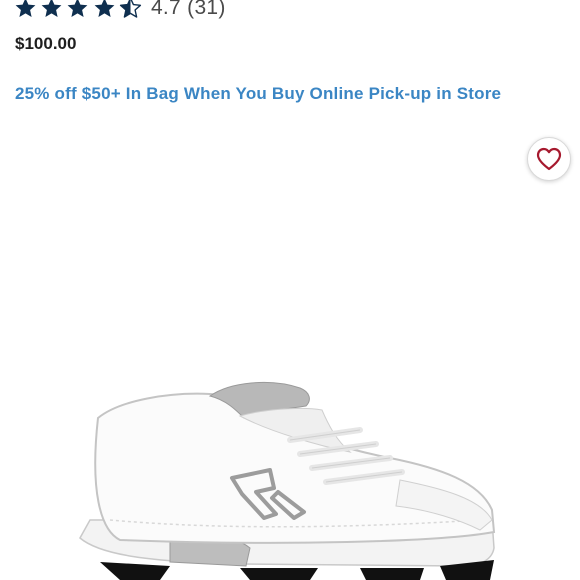 This screenshot has height=580, width=580. I want to click on product-rating: 4.7 (31), so click(120, 11).